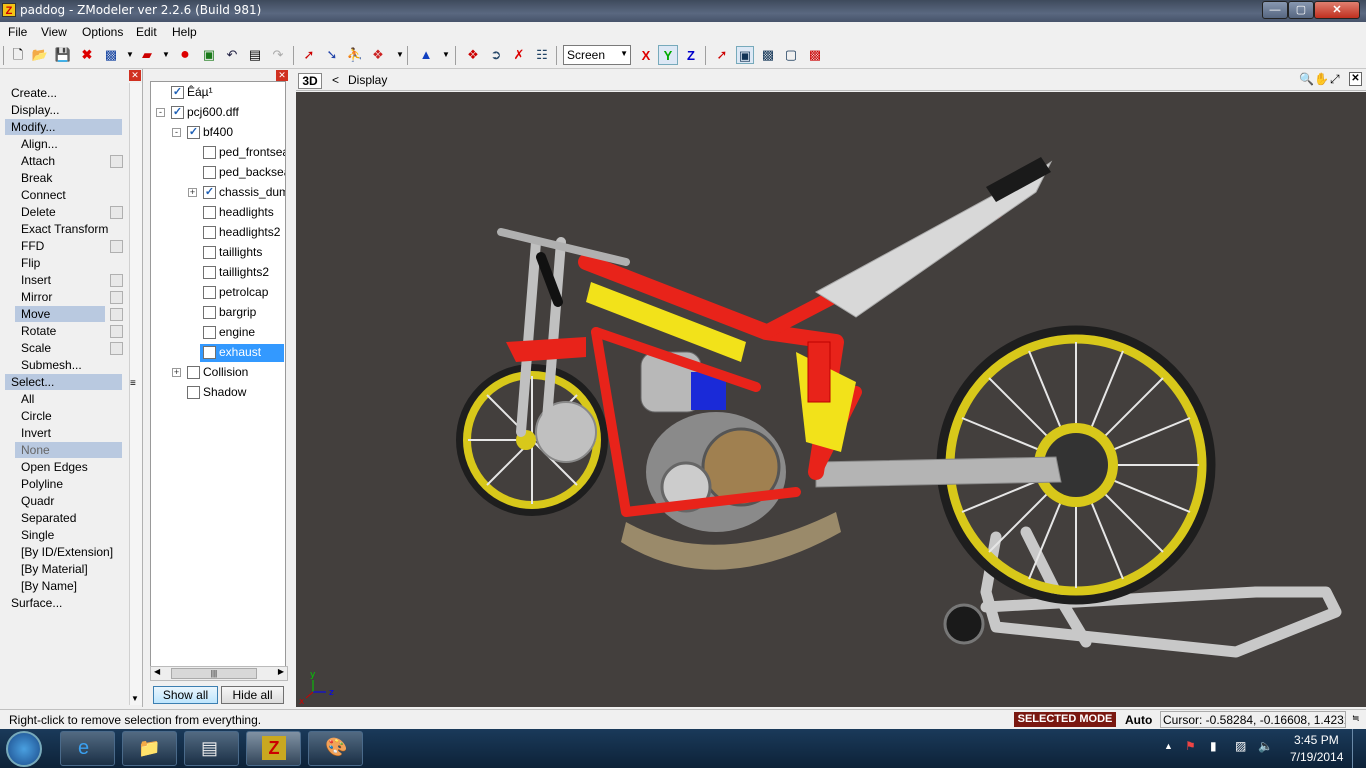 This screenshot has width=1366, height=768. Describe the element at coordinates (1316, 740) in the screenshot. I see `clock-time: 3:45 PM` at that location.